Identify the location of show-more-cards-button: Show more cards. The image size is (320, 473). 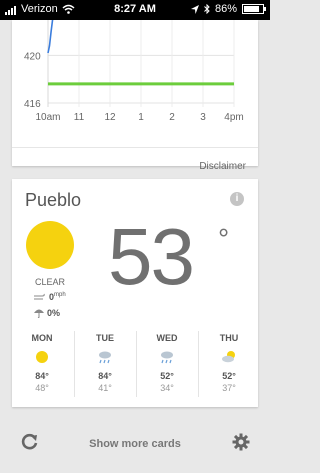
(135, 444).